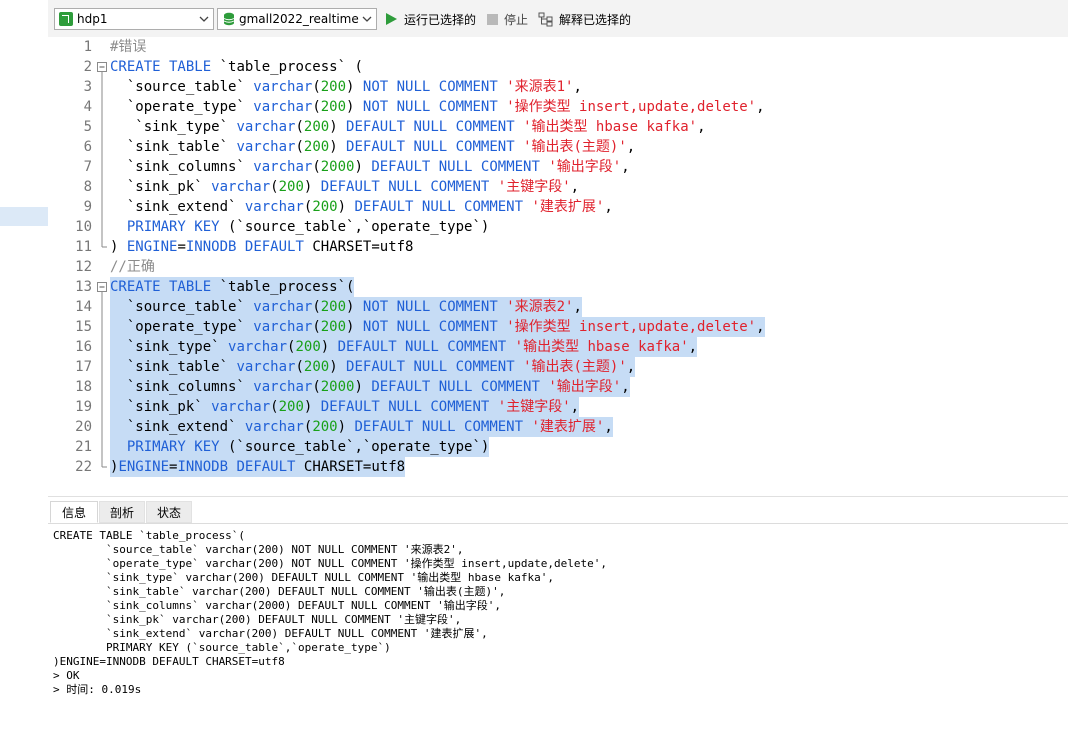 This screenshot has width=1068, height=732. What do you see at coordinates (24, 216) in the screenshot?
I see `left-strip-selected-row` at bounding box center [24, 216].